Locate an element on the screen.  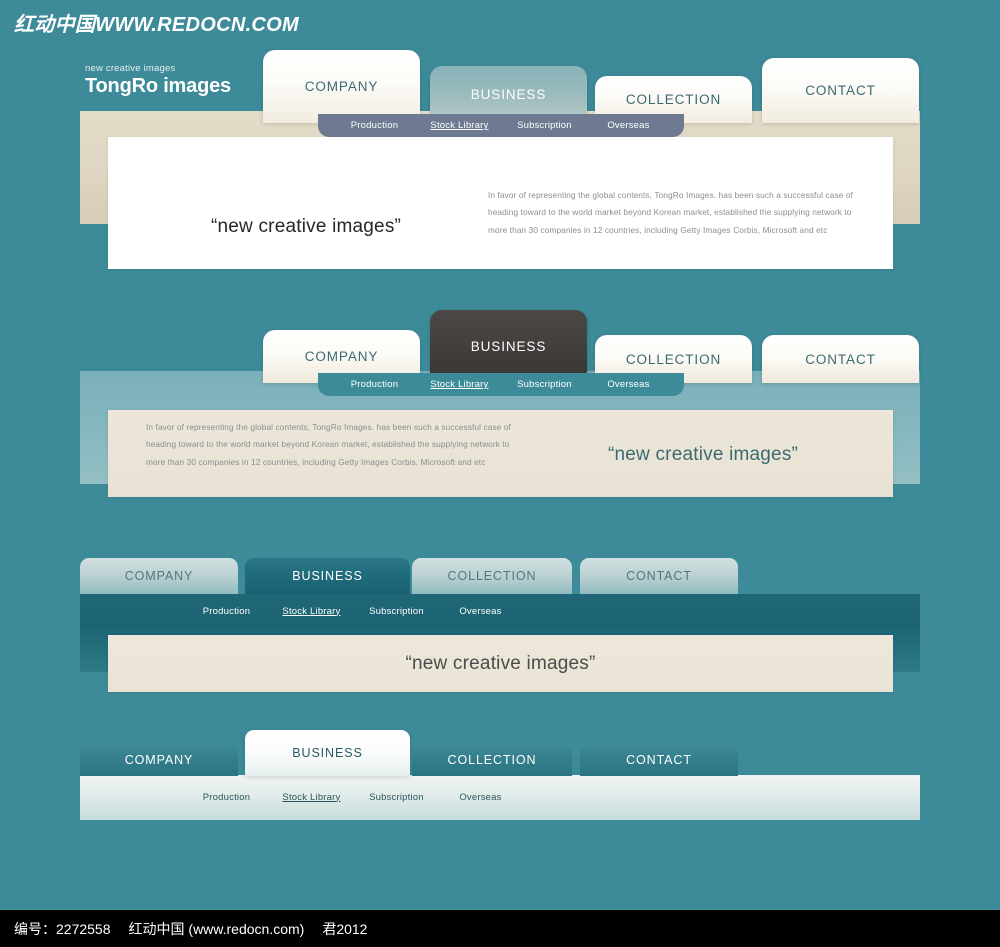
content-panel: “new creative images” is located at coordinates (500, 663).